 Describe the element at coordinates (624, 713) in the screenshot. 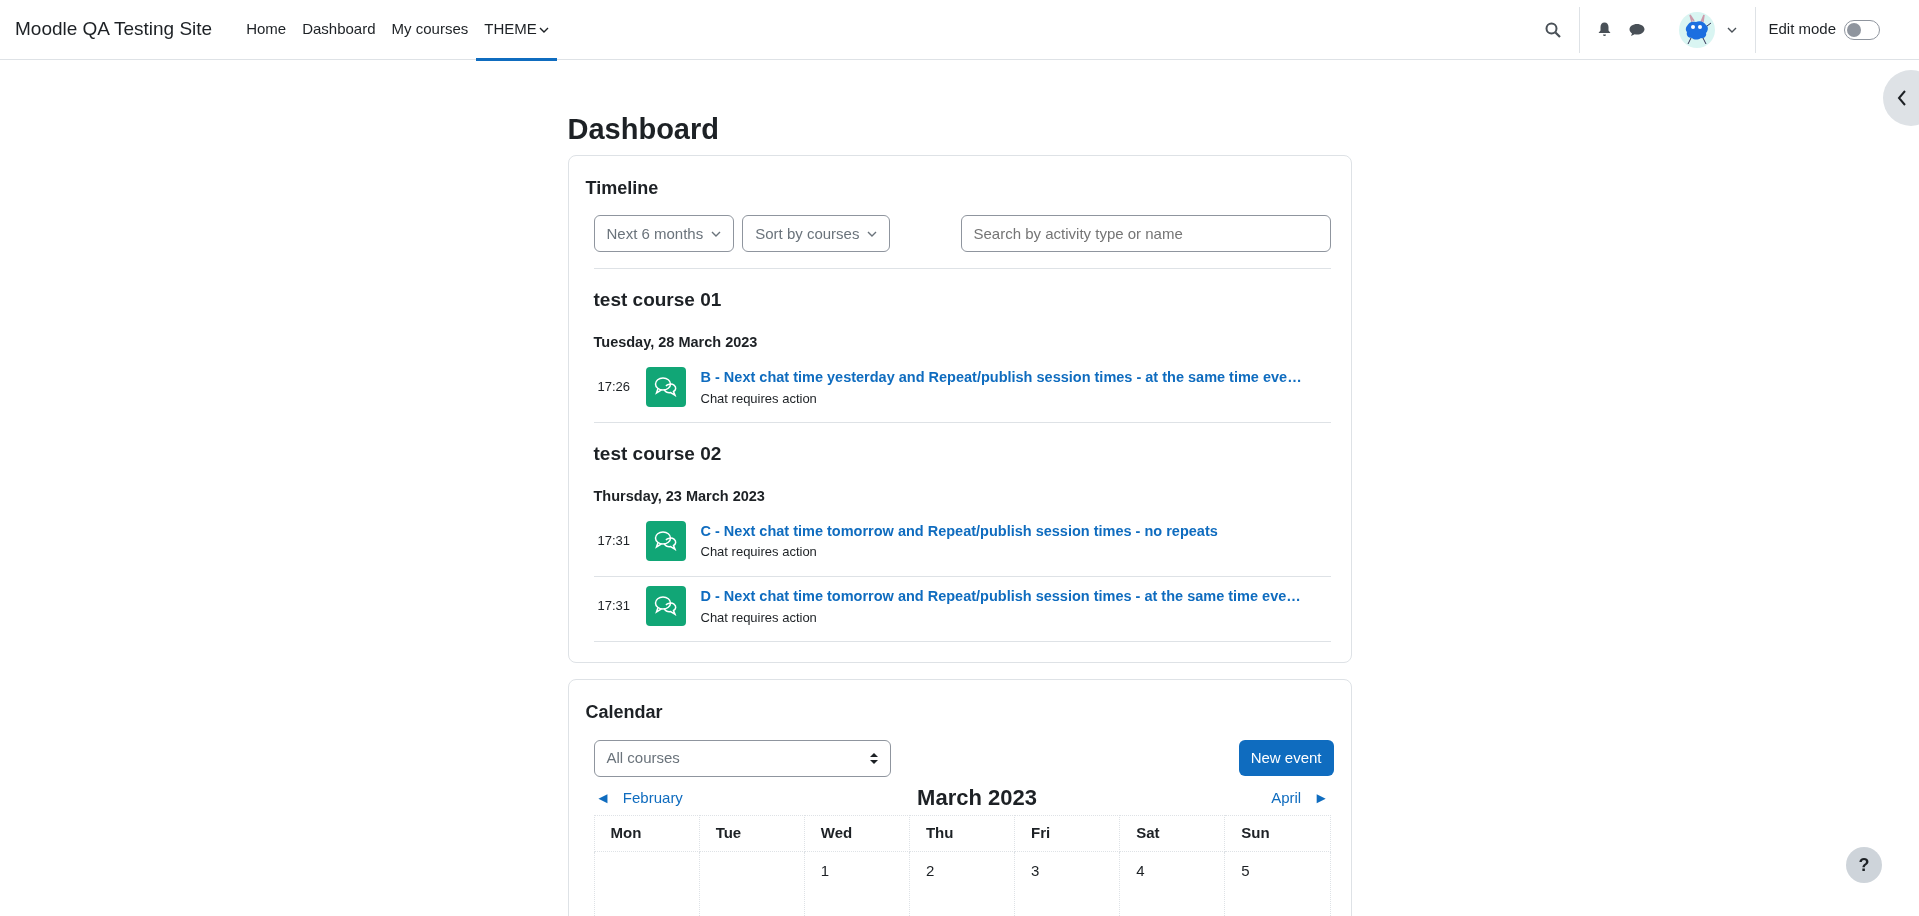

I see `card-title: Calendar` at that location.